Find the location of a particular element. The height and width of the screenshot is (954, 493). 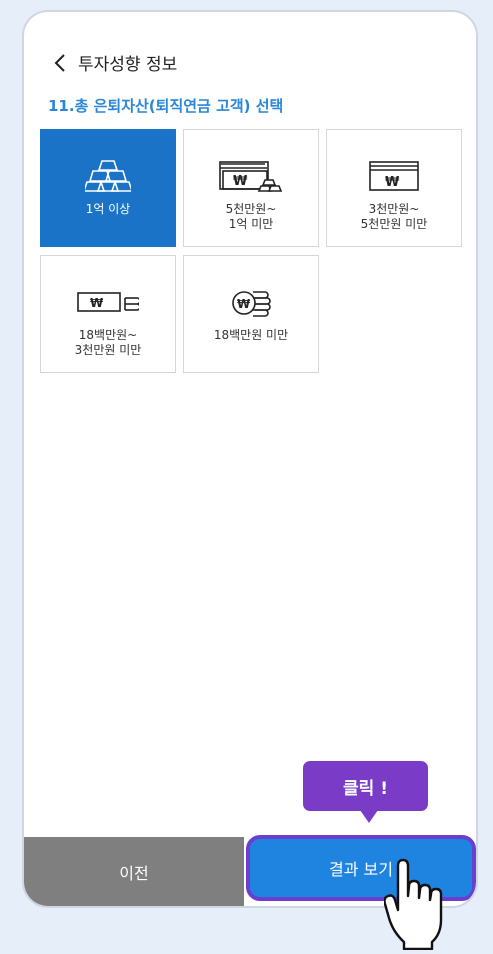

option-18baek-3cheon: ₩ 18백만원~ 3천만원 미만 is located at coordinates (108, 314).